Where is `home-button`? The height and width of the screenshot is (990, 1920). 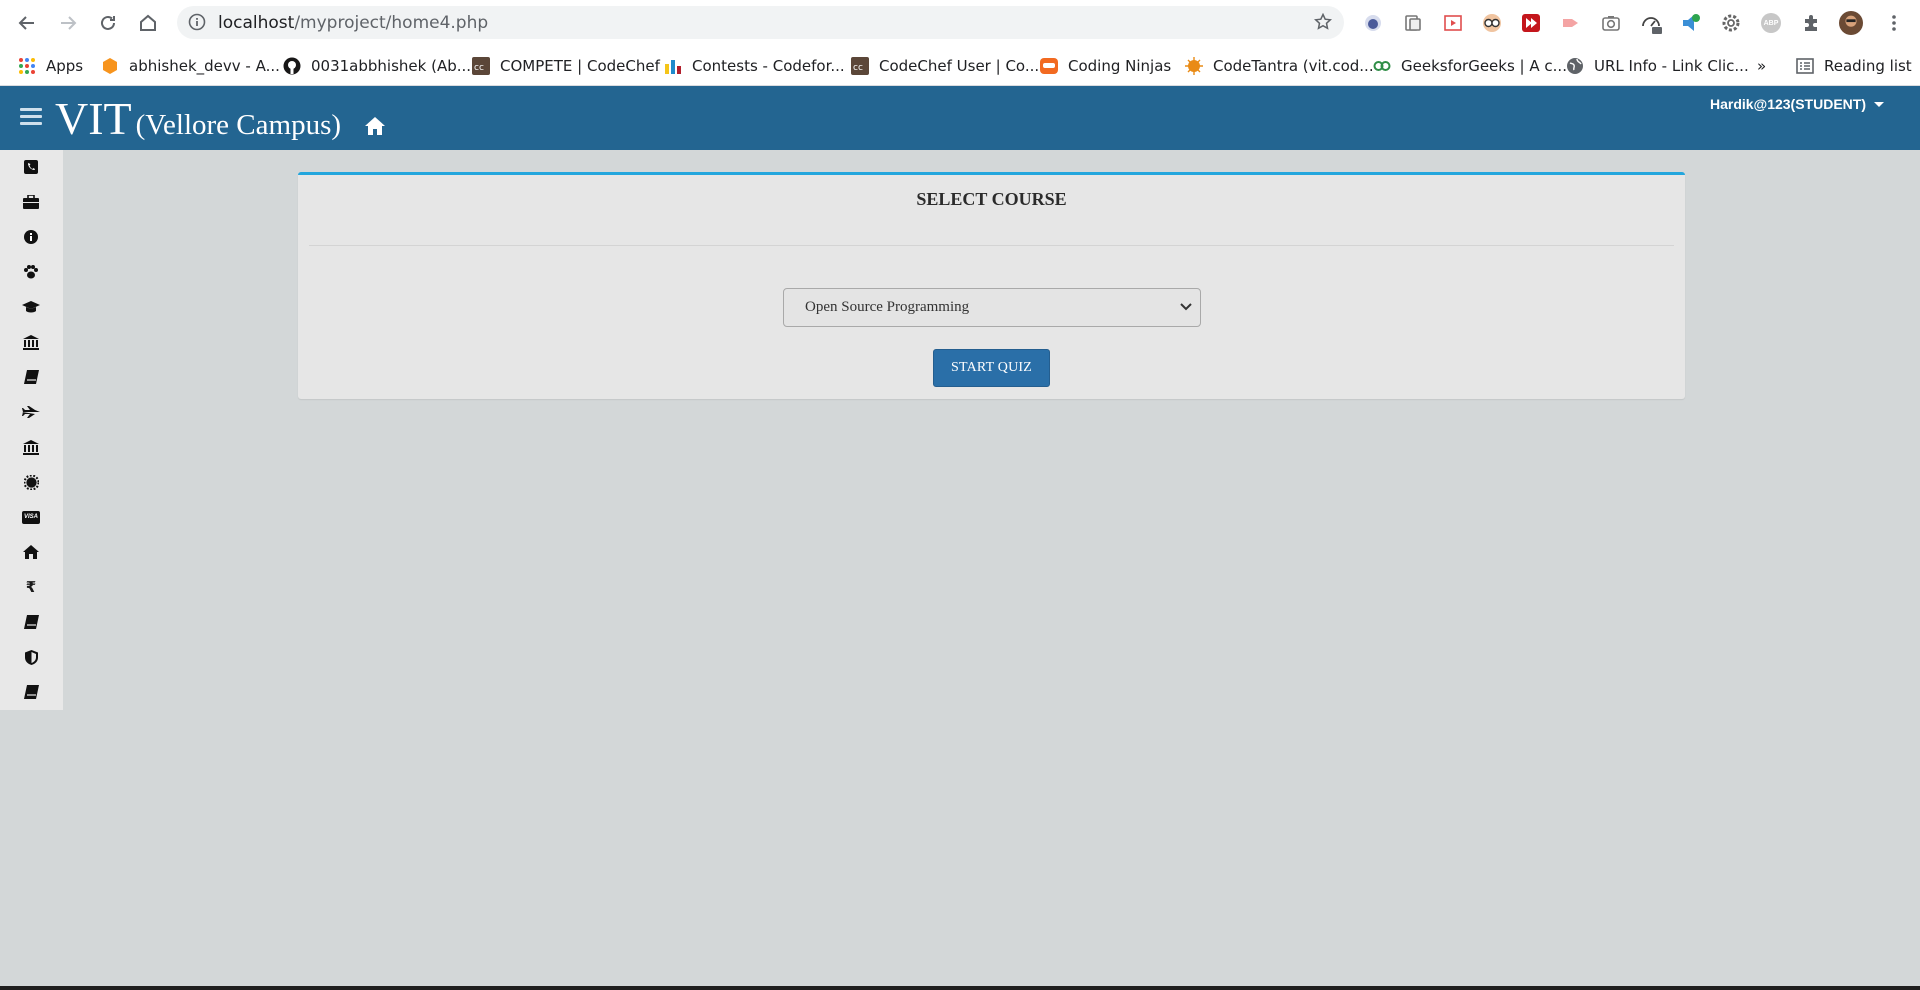 home-button is located at coordinates (148, 23).